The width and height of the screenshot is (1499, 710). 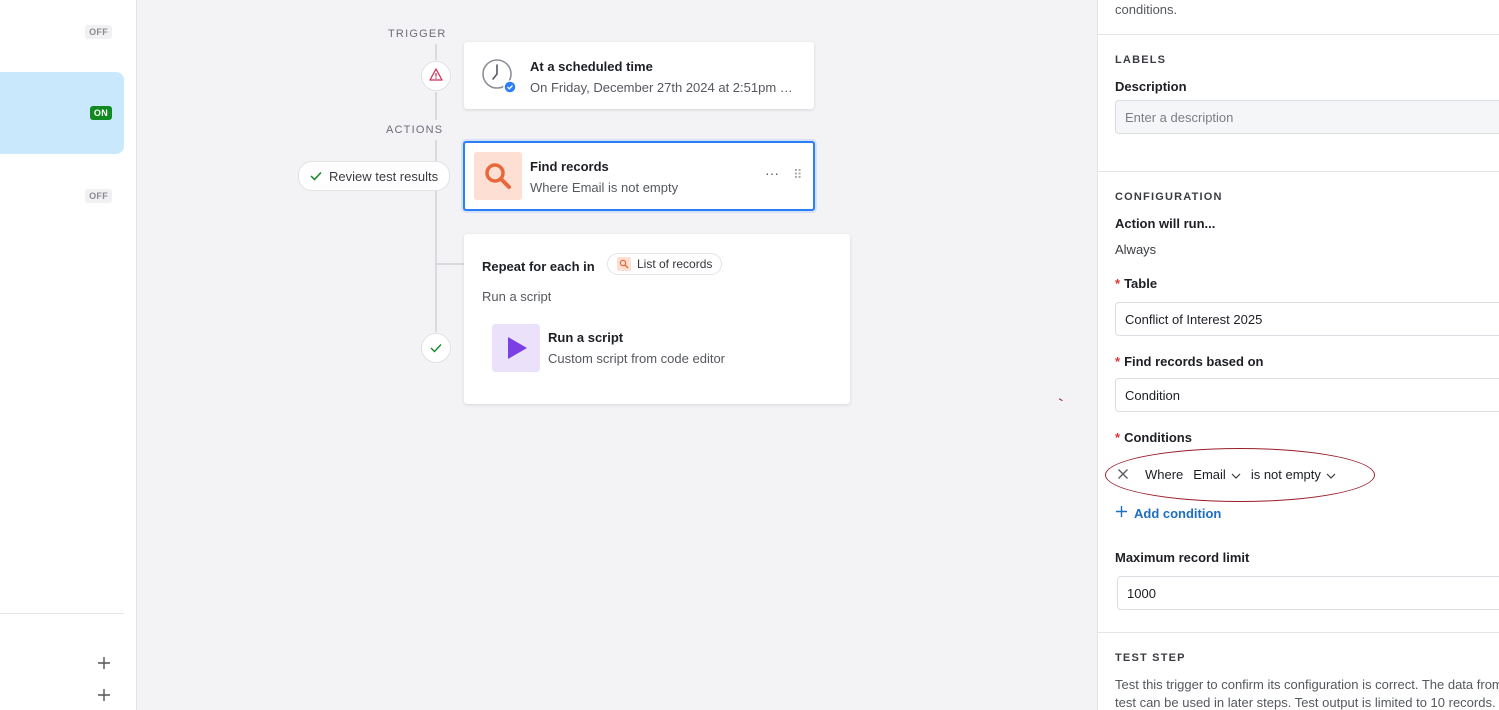 I want to click on sidebar-divider, so click(x=62, y=613).